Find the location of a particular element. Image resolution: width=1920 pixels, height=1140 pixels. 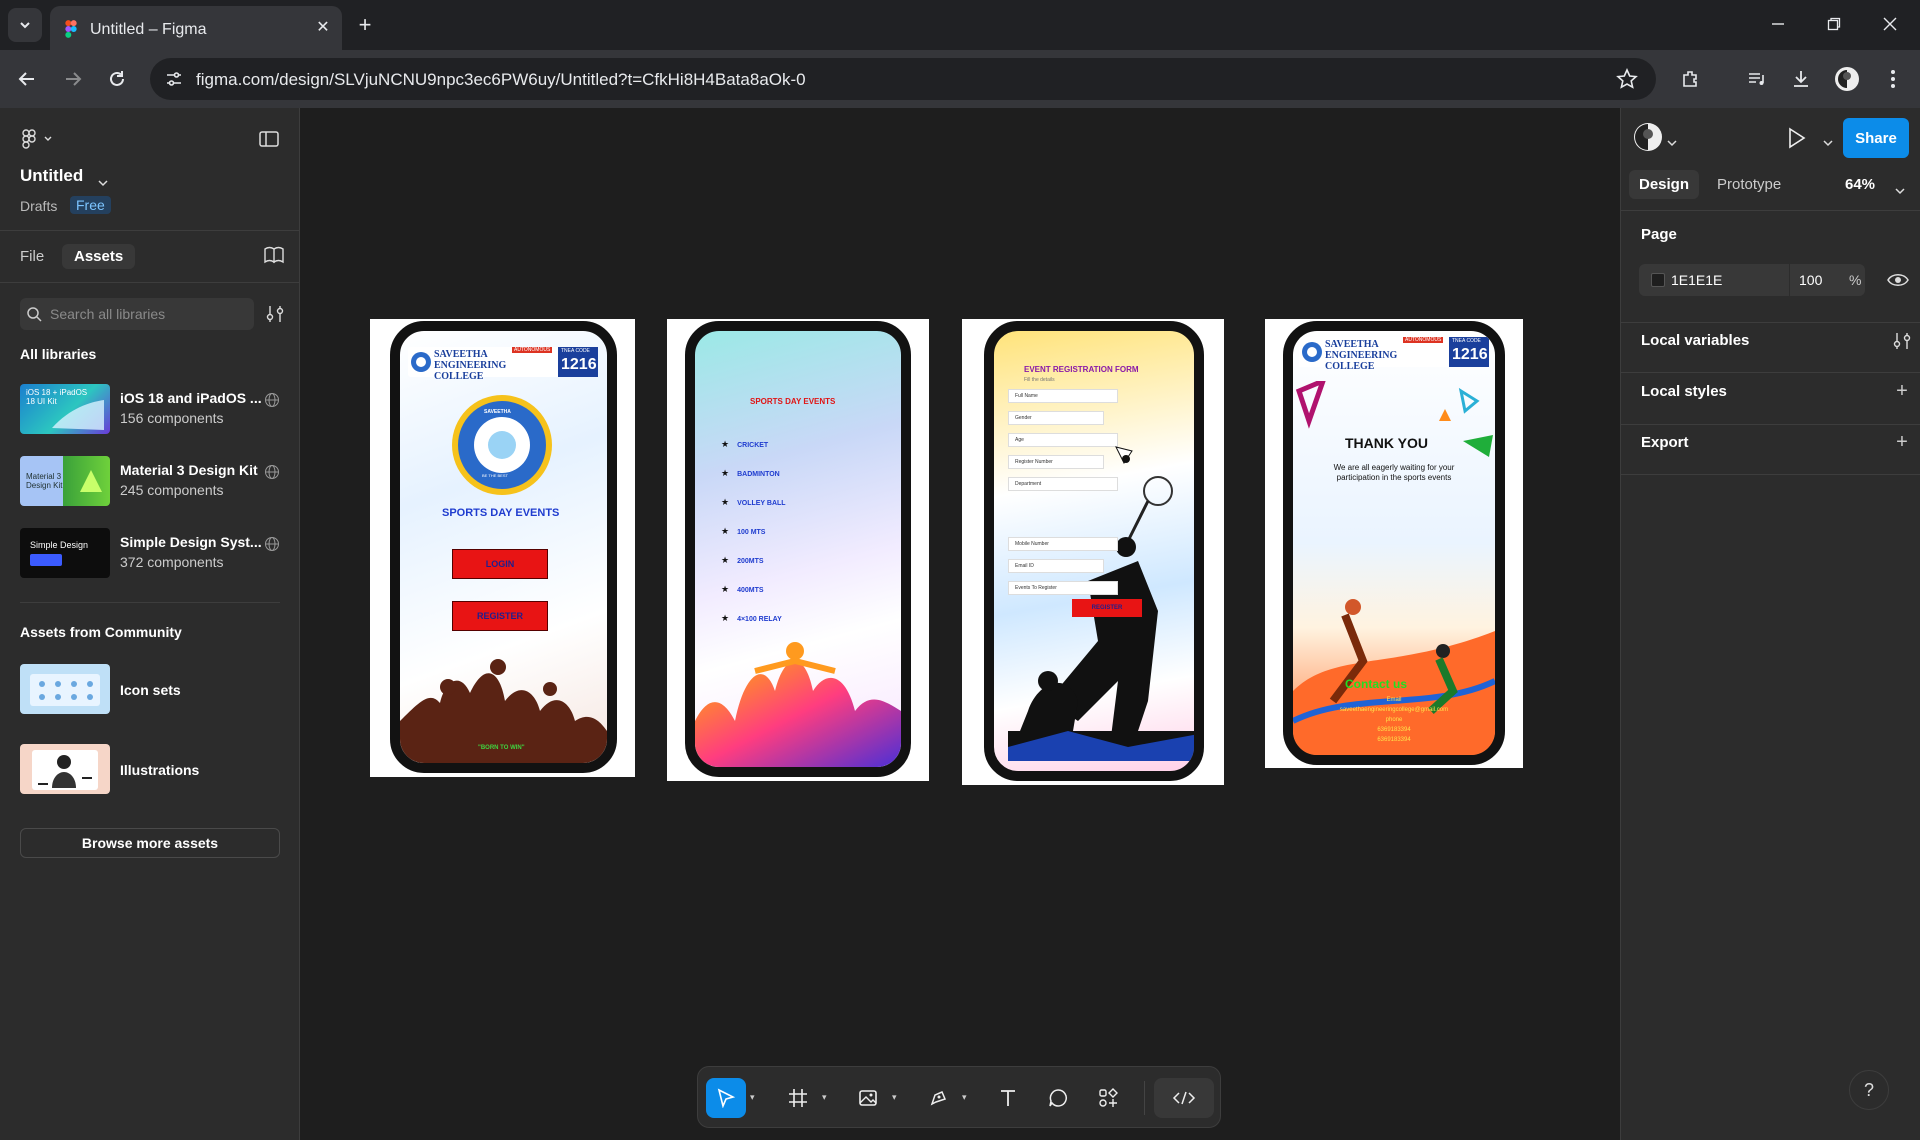

page-fill-input: 1E1E1E 100 % is located at coordinates (1752, 280).